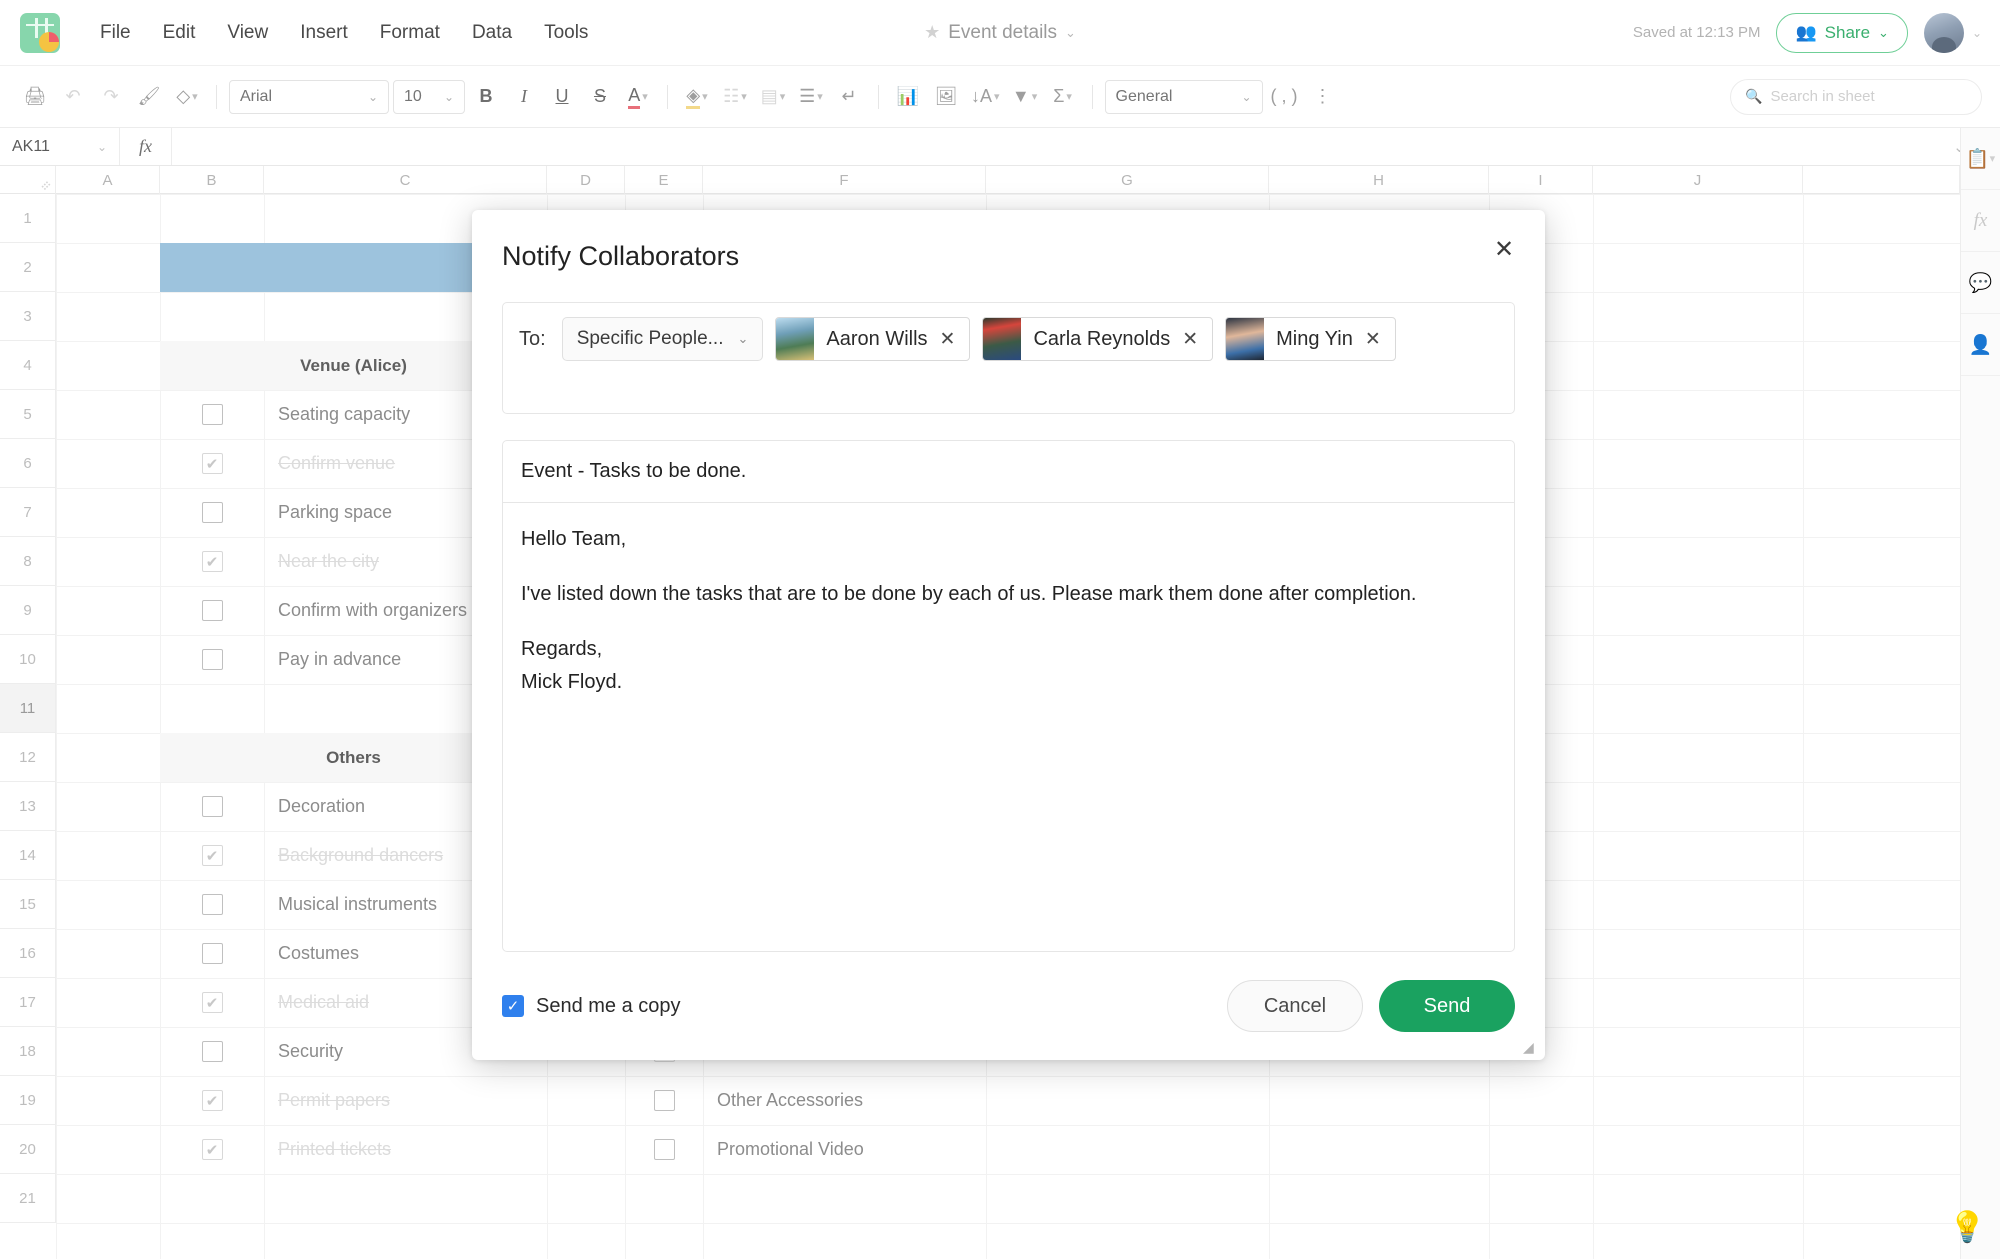 The height and width of the screenshot is (1259, 2000). I want to click on strikethrough-button: S, so click(600, 97).